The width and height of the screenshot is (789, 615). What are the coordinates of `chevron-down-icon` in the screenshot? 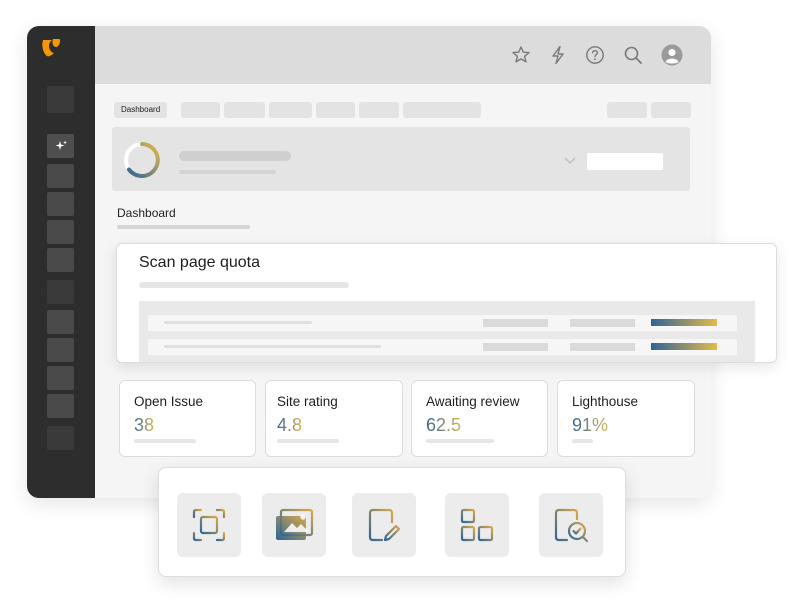 It's located at (570, 160).